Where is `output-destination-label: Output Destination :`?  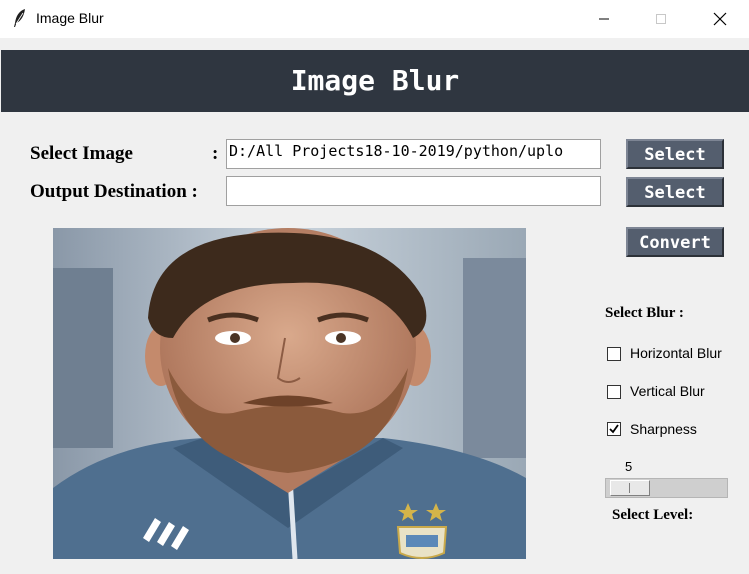
output-destination-label: Output Destination : is located at coordinates (114, 191).